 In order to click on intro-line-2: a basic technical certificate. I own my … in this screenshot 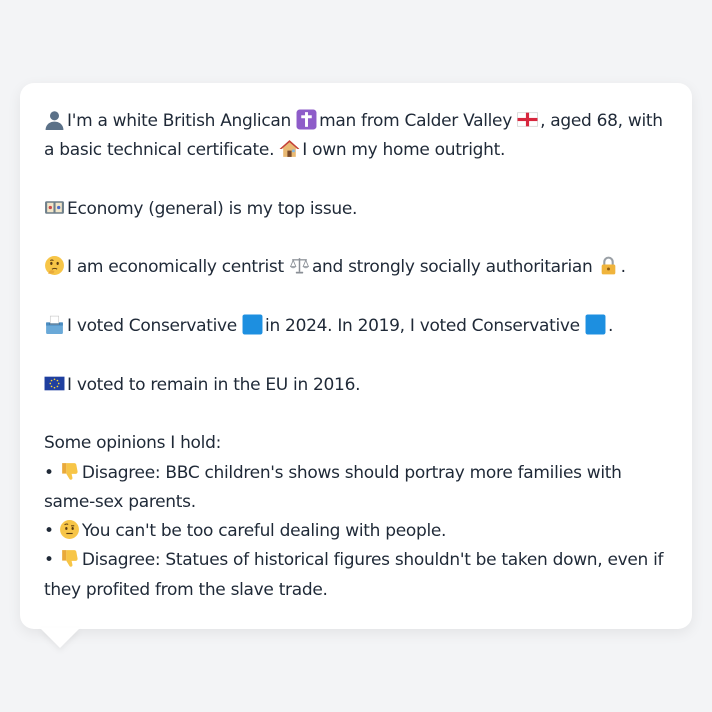, I will do `click(356, 150)`.